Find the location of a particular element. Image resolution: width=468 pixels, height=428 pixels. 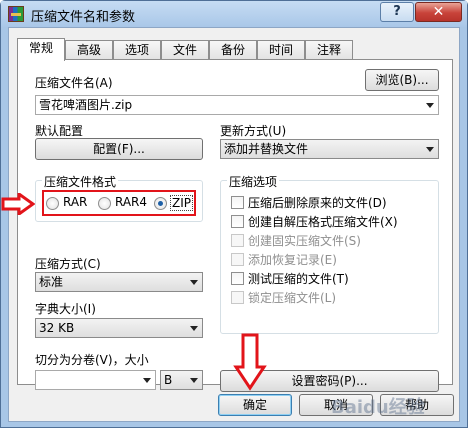

solid-archive-checkbox is located at coordinates (237, 240).